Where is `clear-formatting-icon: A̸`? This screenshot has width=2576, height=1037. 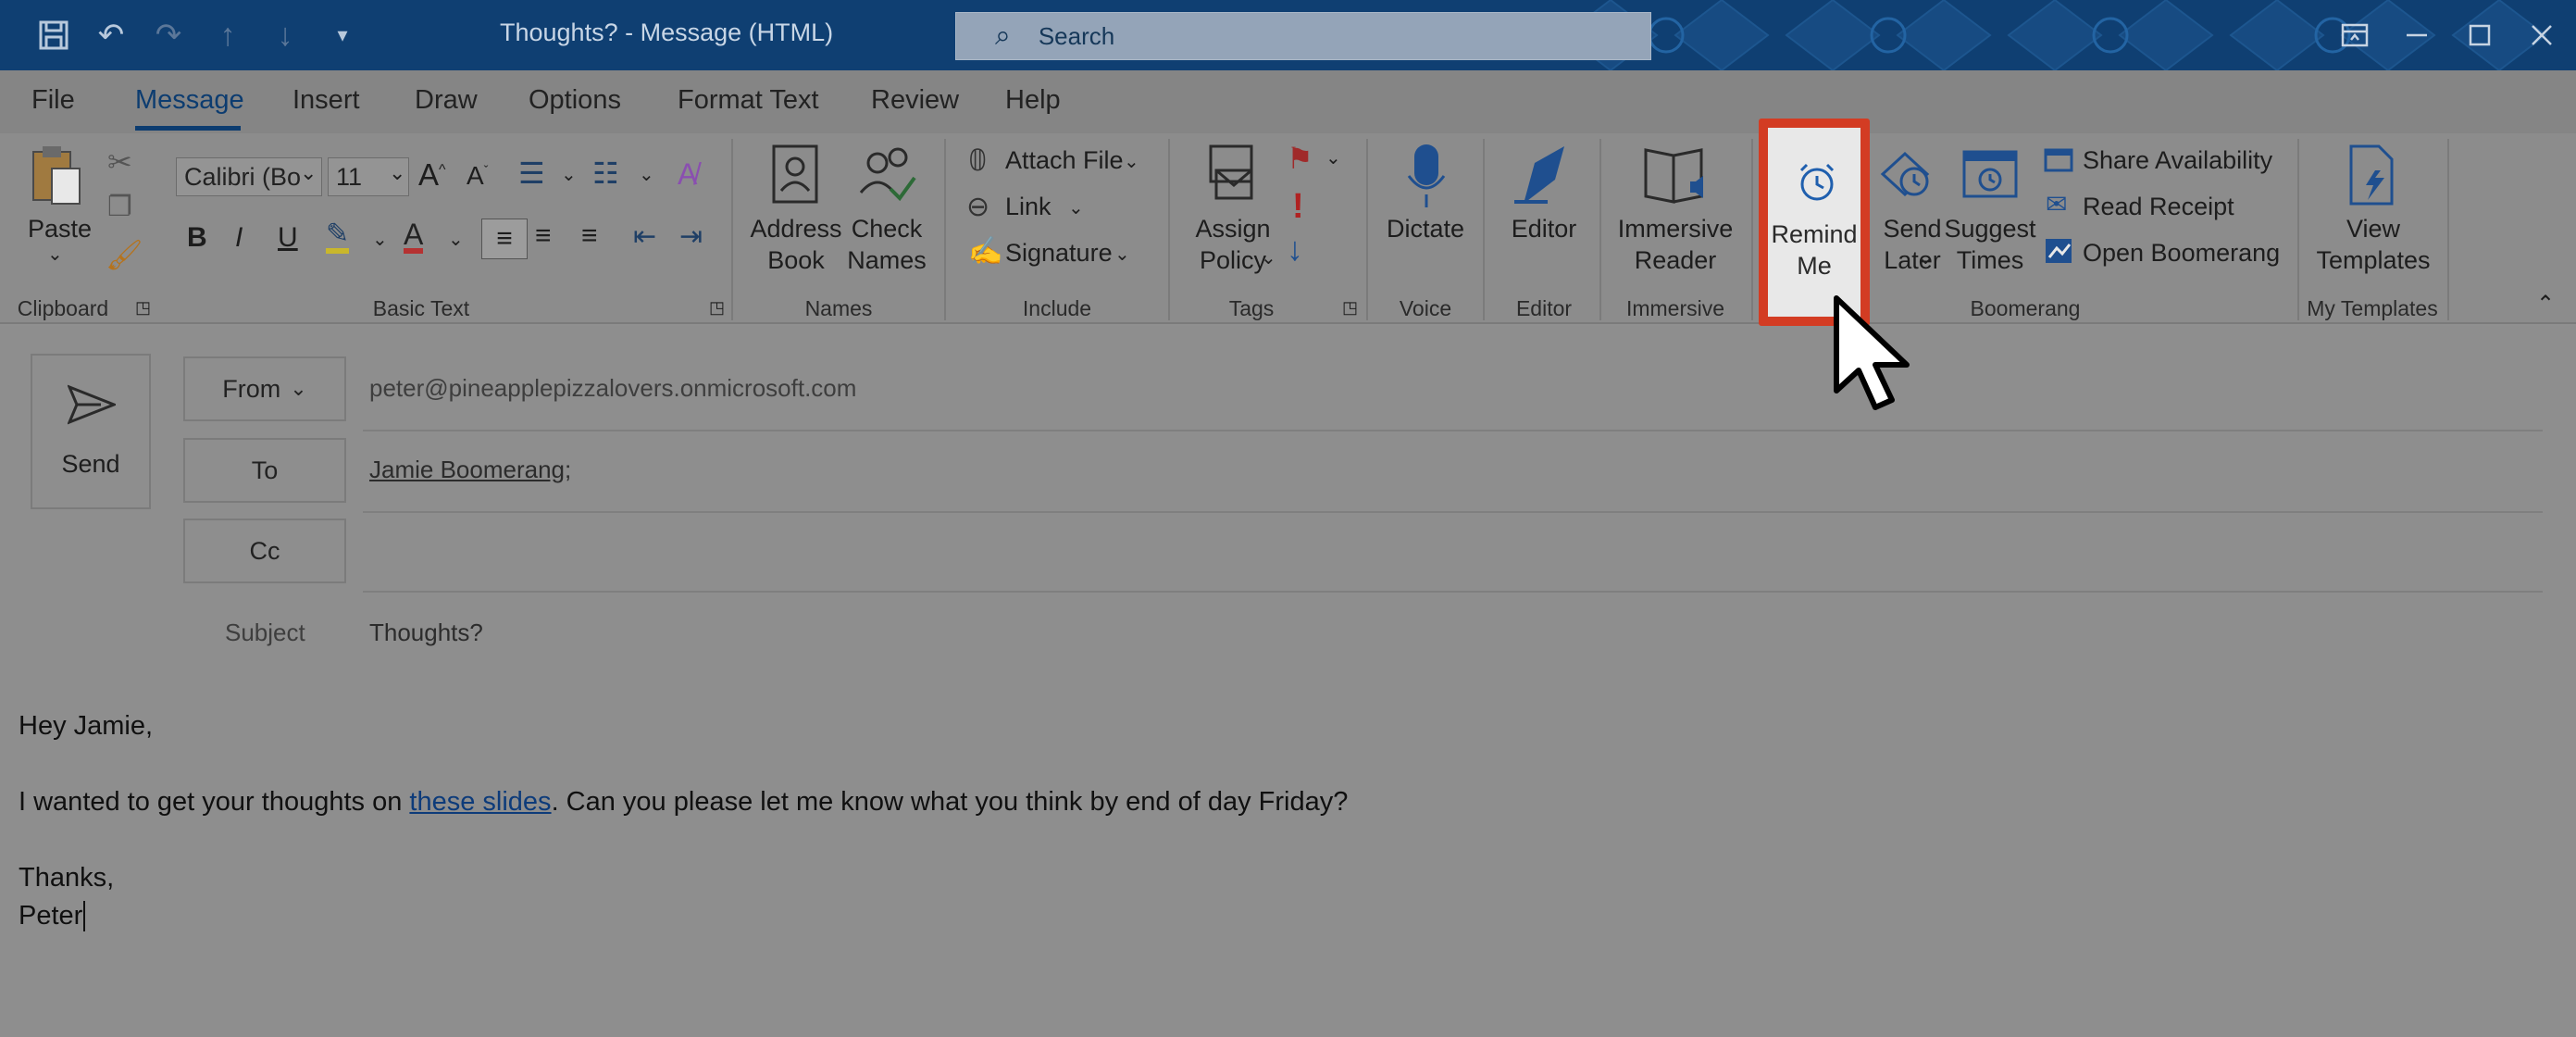
clear-formatting-icon: A̸ is located at coordinates (687, 175).